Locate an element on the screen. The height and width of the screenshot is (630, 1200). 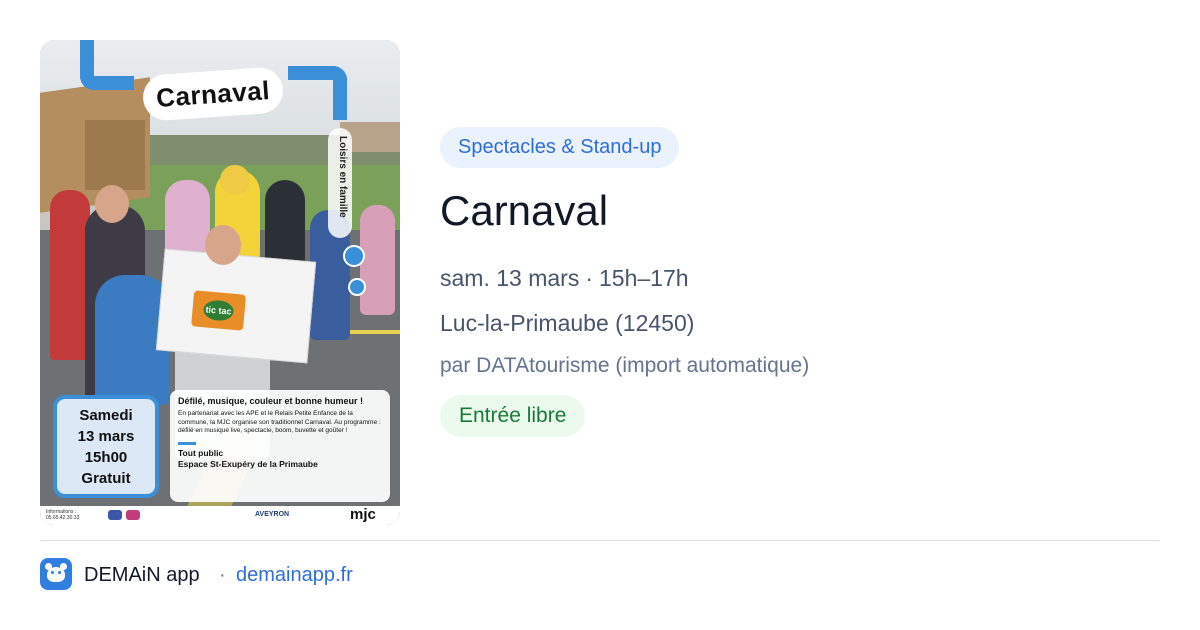
app-name: DEMAiN app is located at coordinates (142, 575).